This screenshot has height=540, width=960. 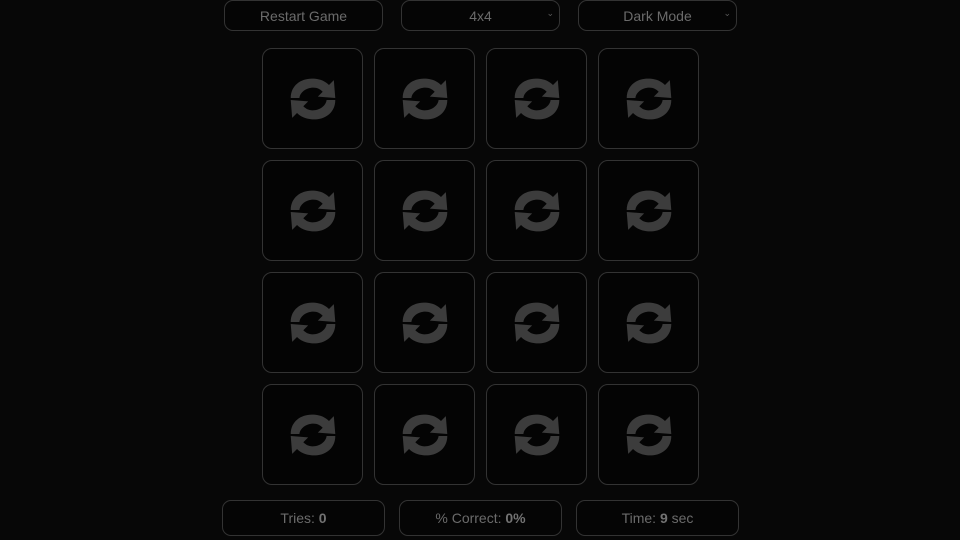 What do you see at coordinates (299, 518) in the screenshot?
I see `tries-label: Tries:` at bounding box center [299, 518].